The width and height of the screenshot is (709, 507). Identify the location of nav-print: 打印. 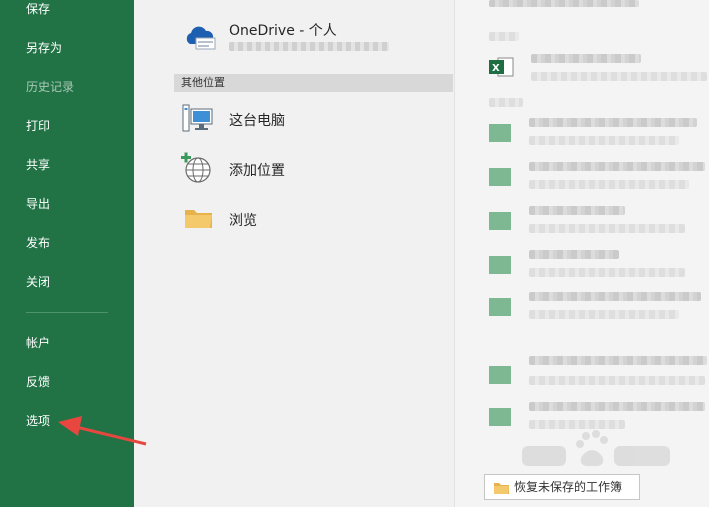
(38, 126).